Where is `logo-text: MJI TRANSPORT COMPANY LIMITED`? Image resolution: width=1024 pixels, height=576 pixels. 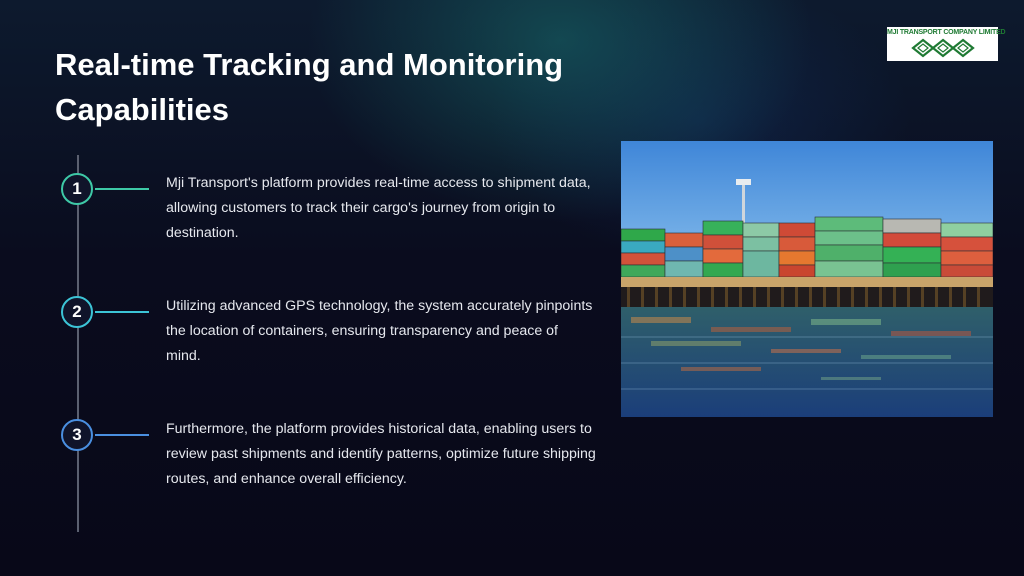
logo-text: MJI TRANSPORT COMPANY LIMITED is located at coordinates (946, 32).